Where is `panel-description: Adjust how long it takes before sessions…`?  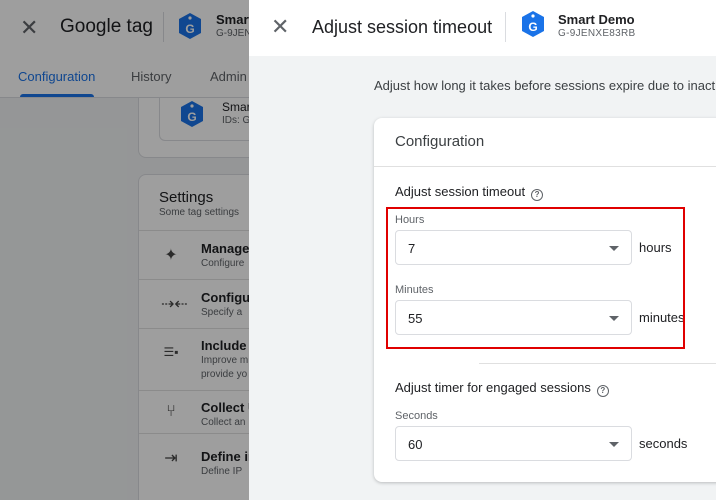 panel-description: Adjust how long it takes before sessions… is located at coordinates (545, 85).